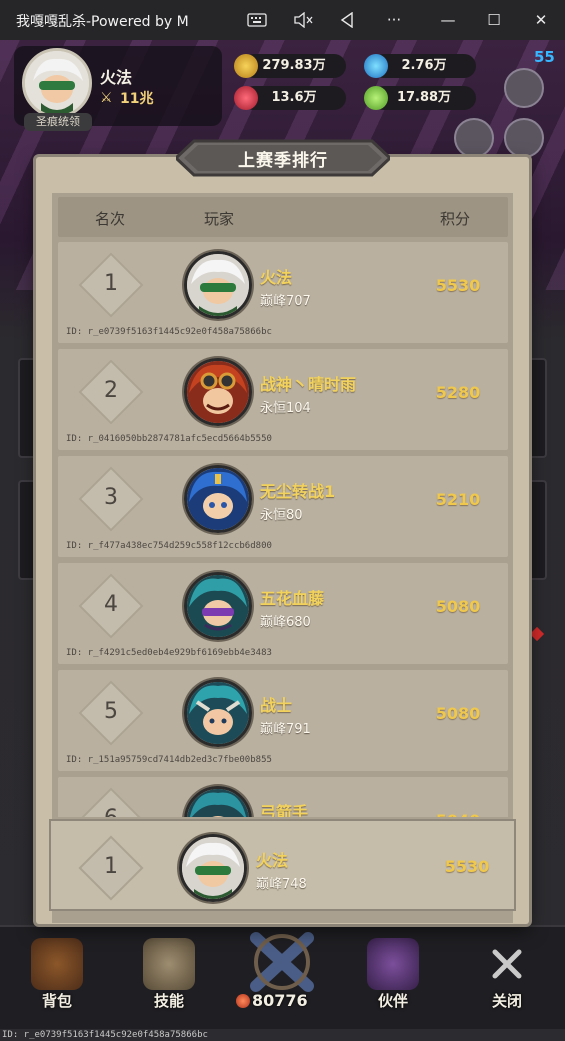  I want to click on player-tier: 永恒80, so click(281, 515).